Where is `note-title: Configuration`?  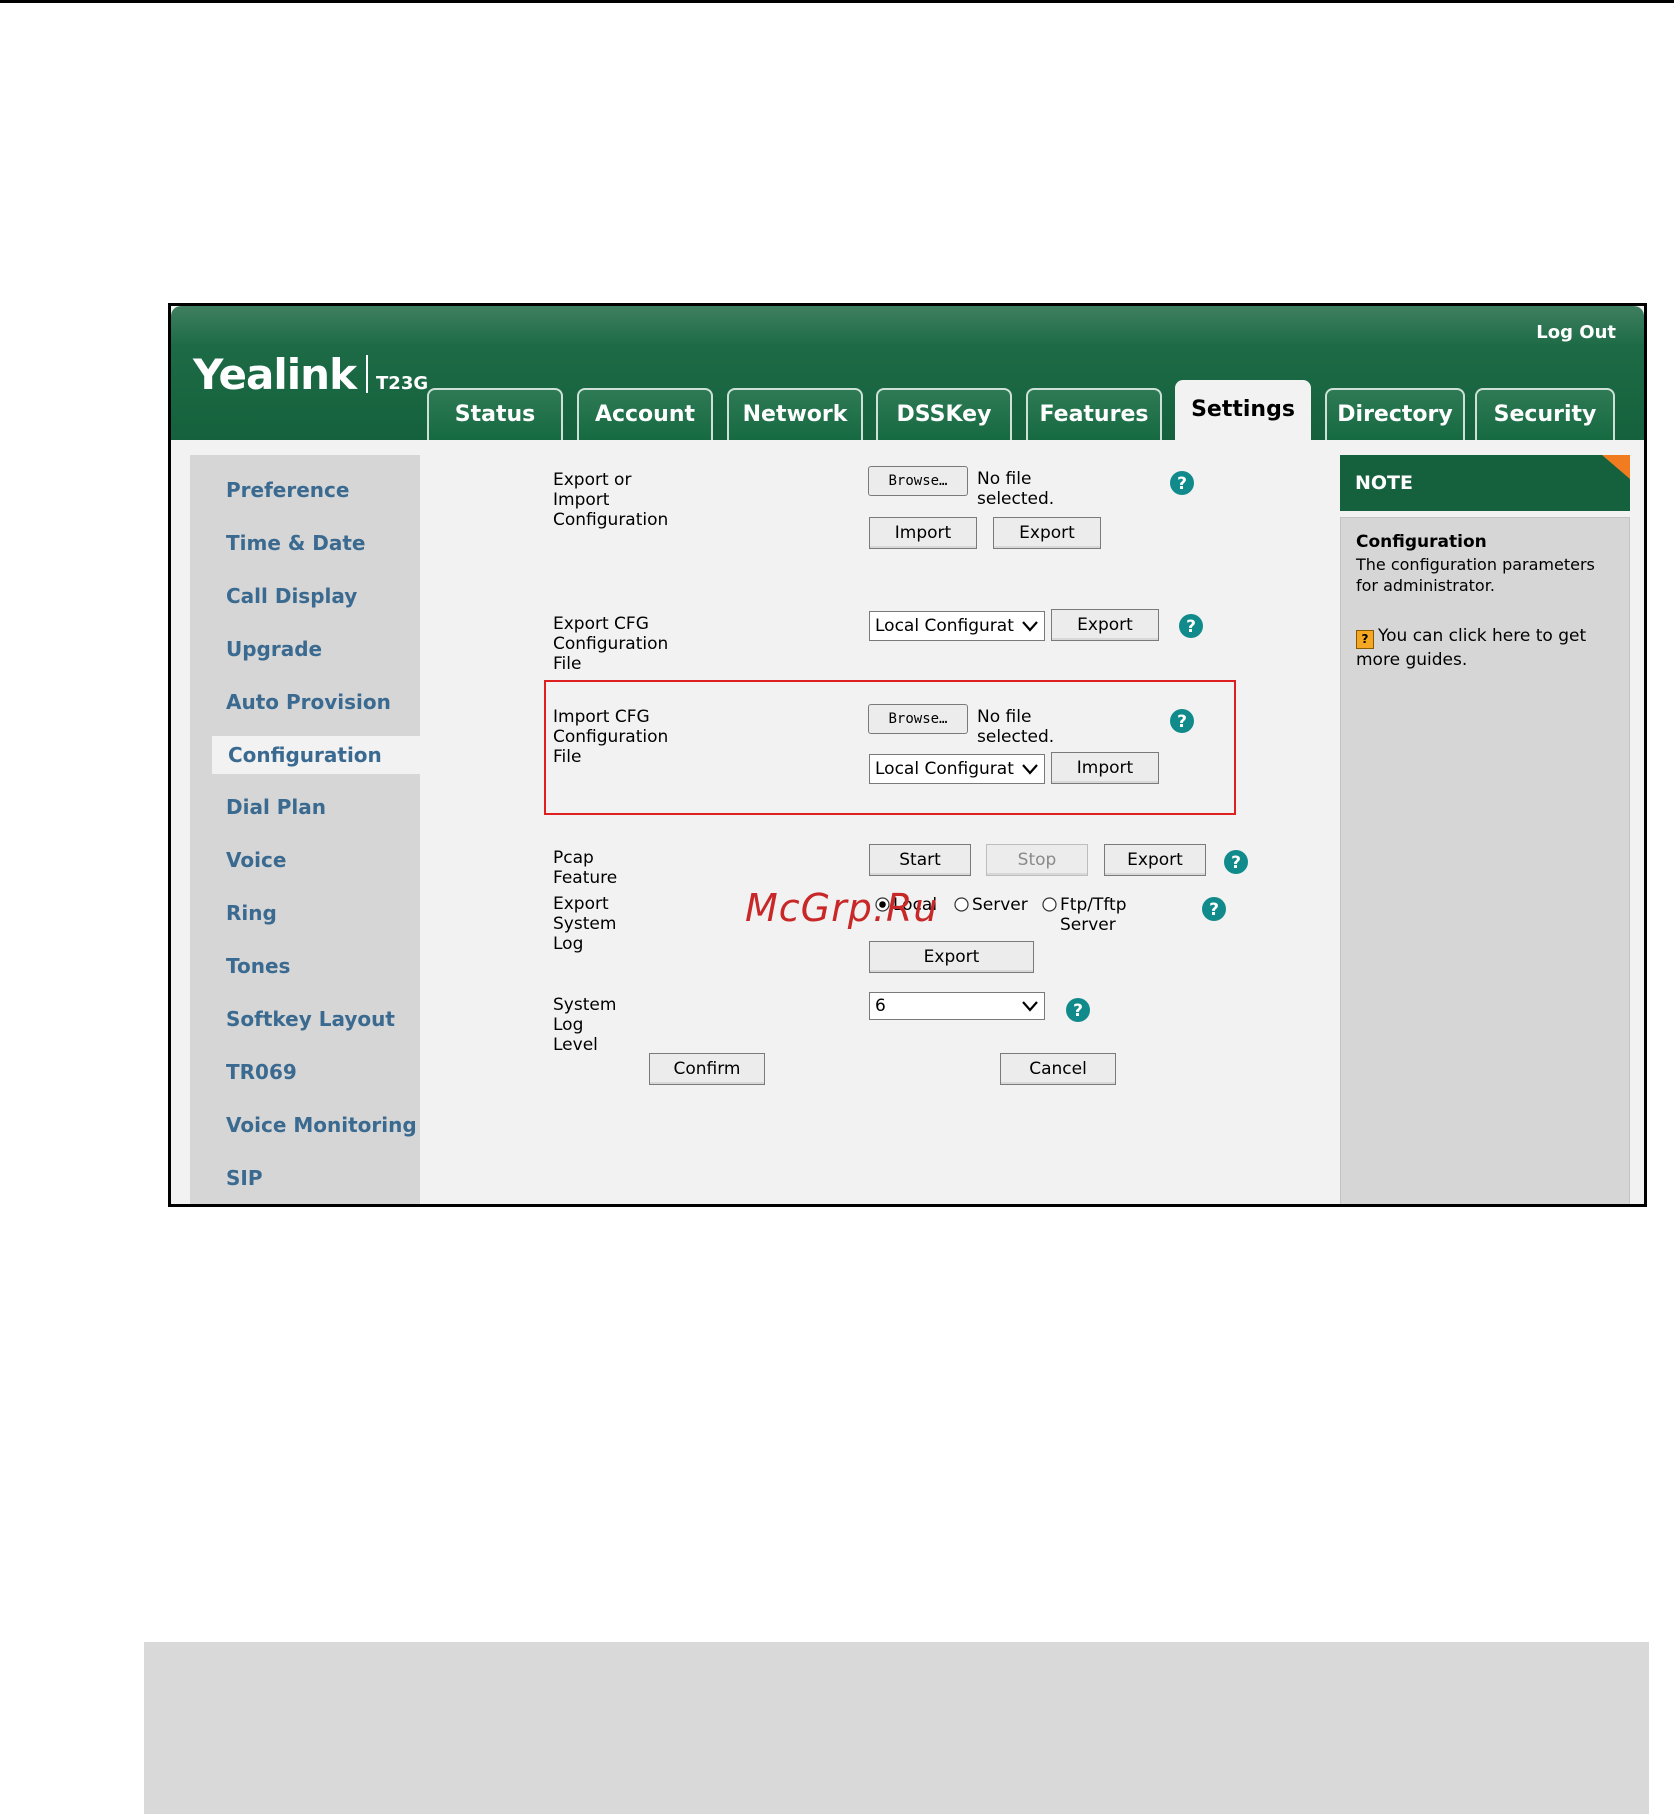 note-title: Configuration is located at coordinates (1421, 542).